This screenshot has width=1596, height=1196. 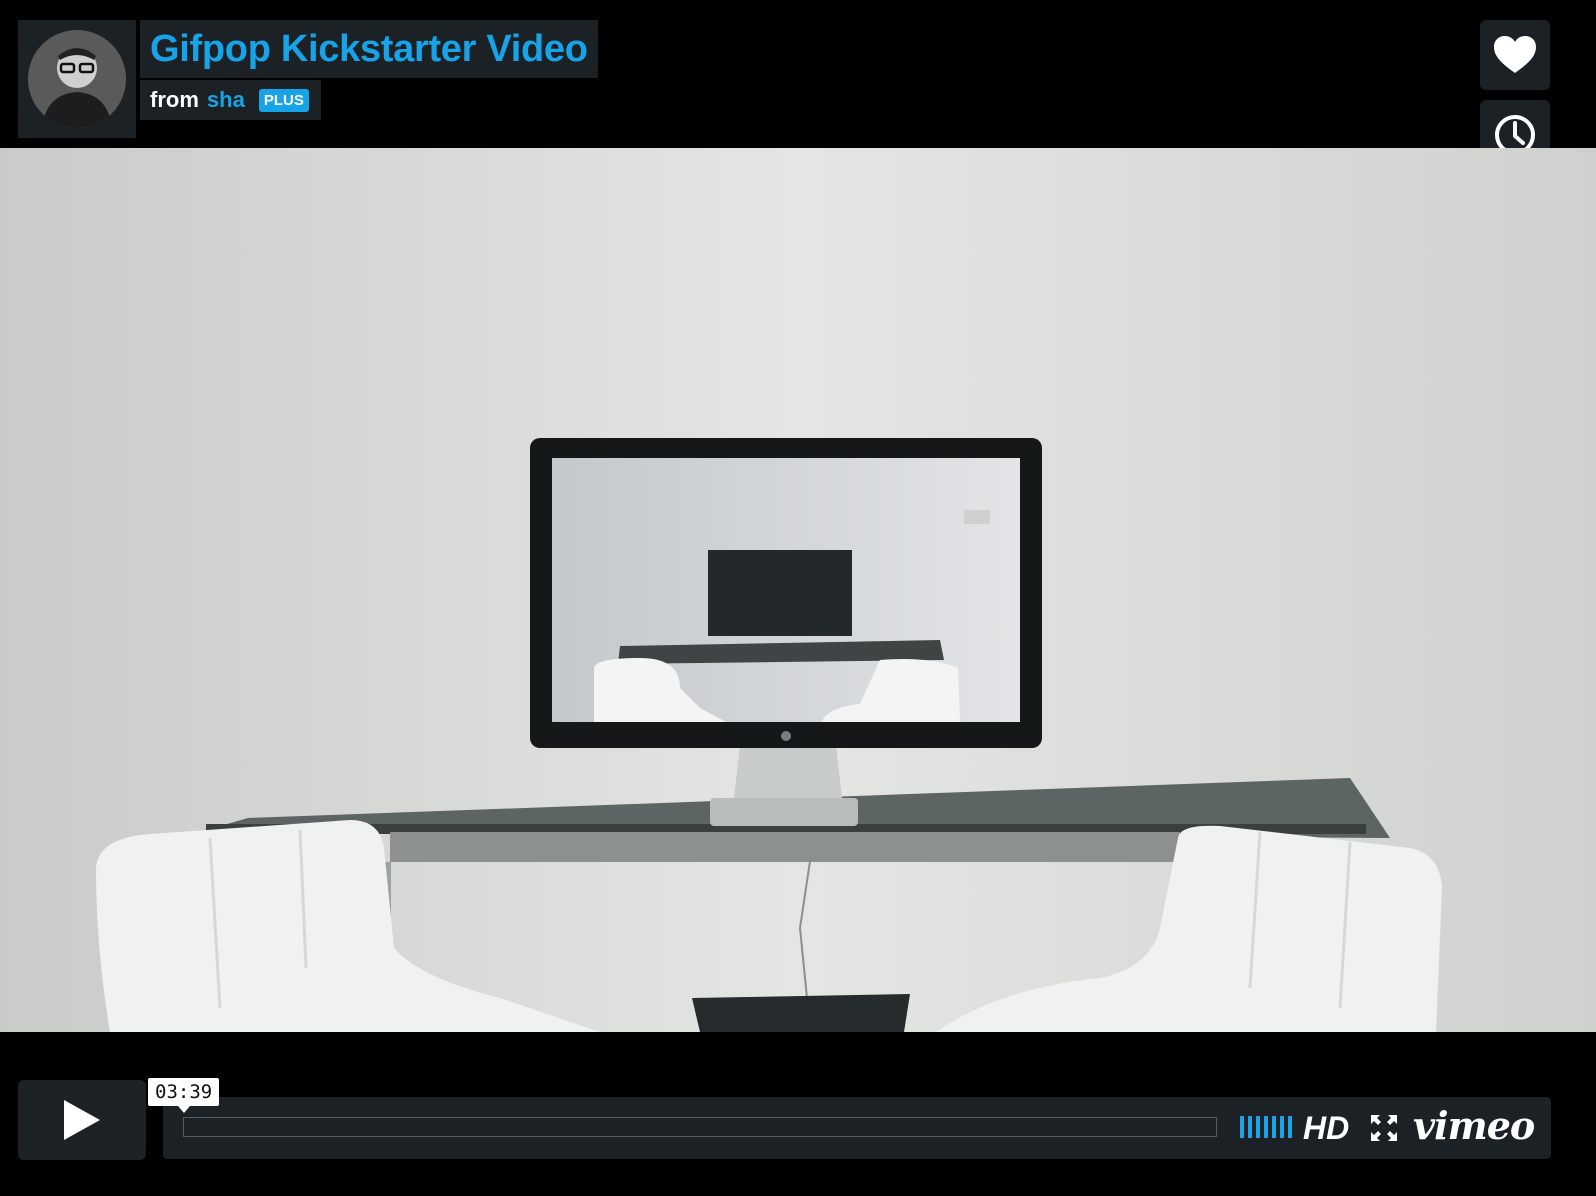 I want to click on byline: from sha PLUS, so click(x=230, y=100).